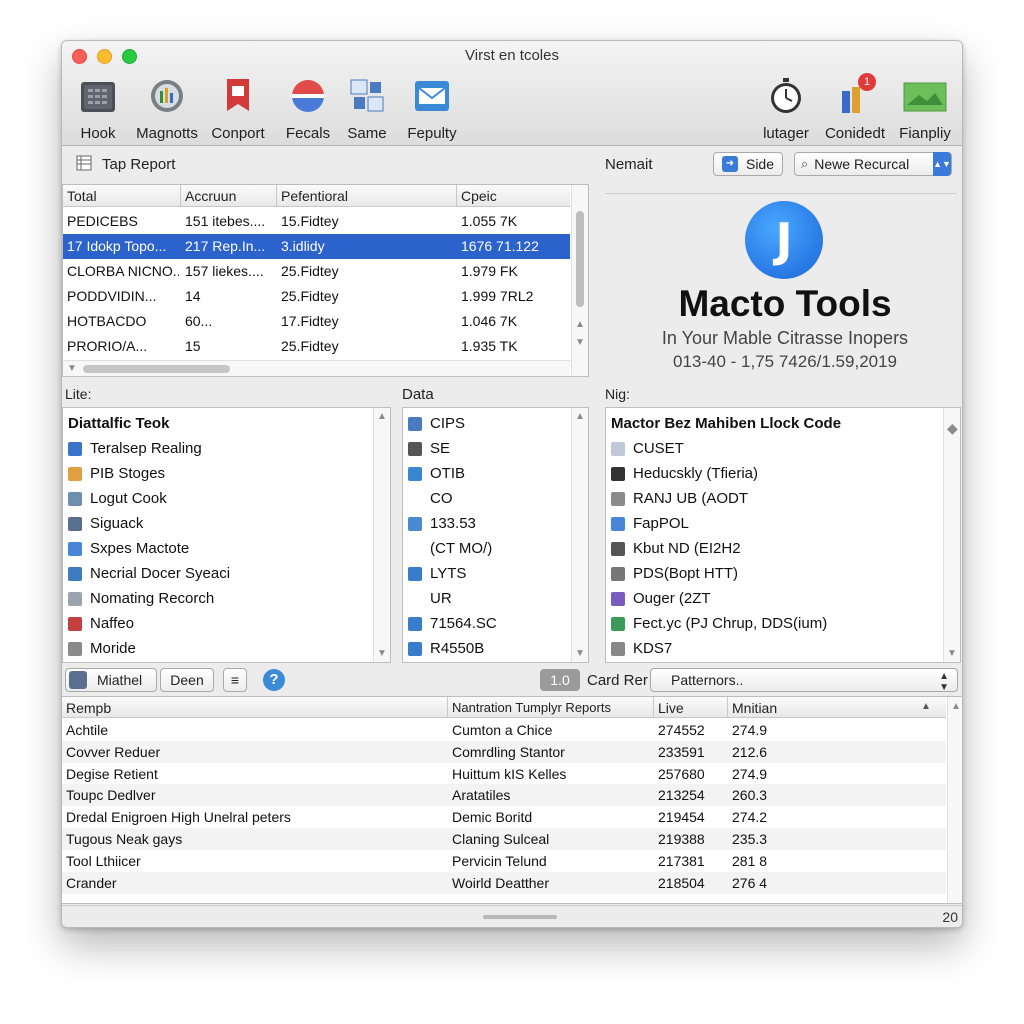 Image resolution: width=1024 pixels, height=1024 pixels. Describe the element at coordinates (415, 599) in the screenshot. I see `item-spacer` at that location.